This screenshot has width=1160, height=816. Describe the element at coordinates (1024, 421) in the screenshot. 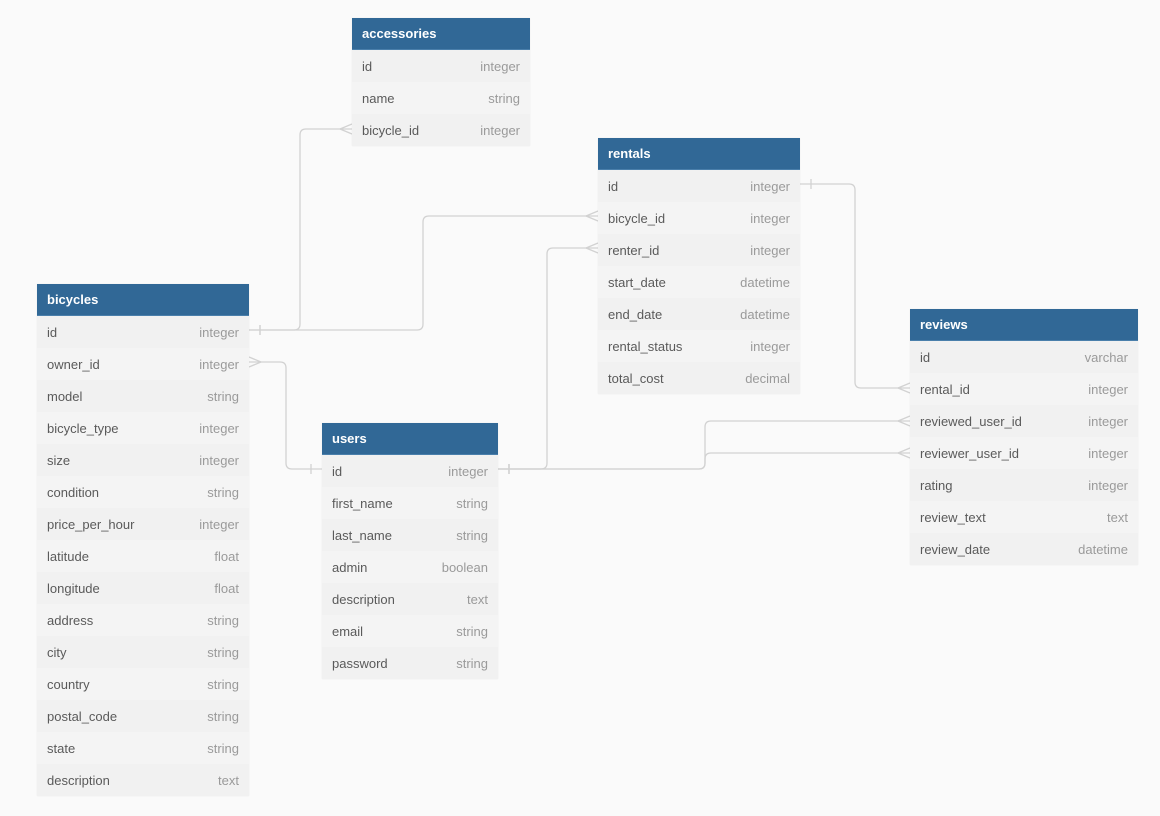

I see `column-row: reviewed_user_id integer` at that location.